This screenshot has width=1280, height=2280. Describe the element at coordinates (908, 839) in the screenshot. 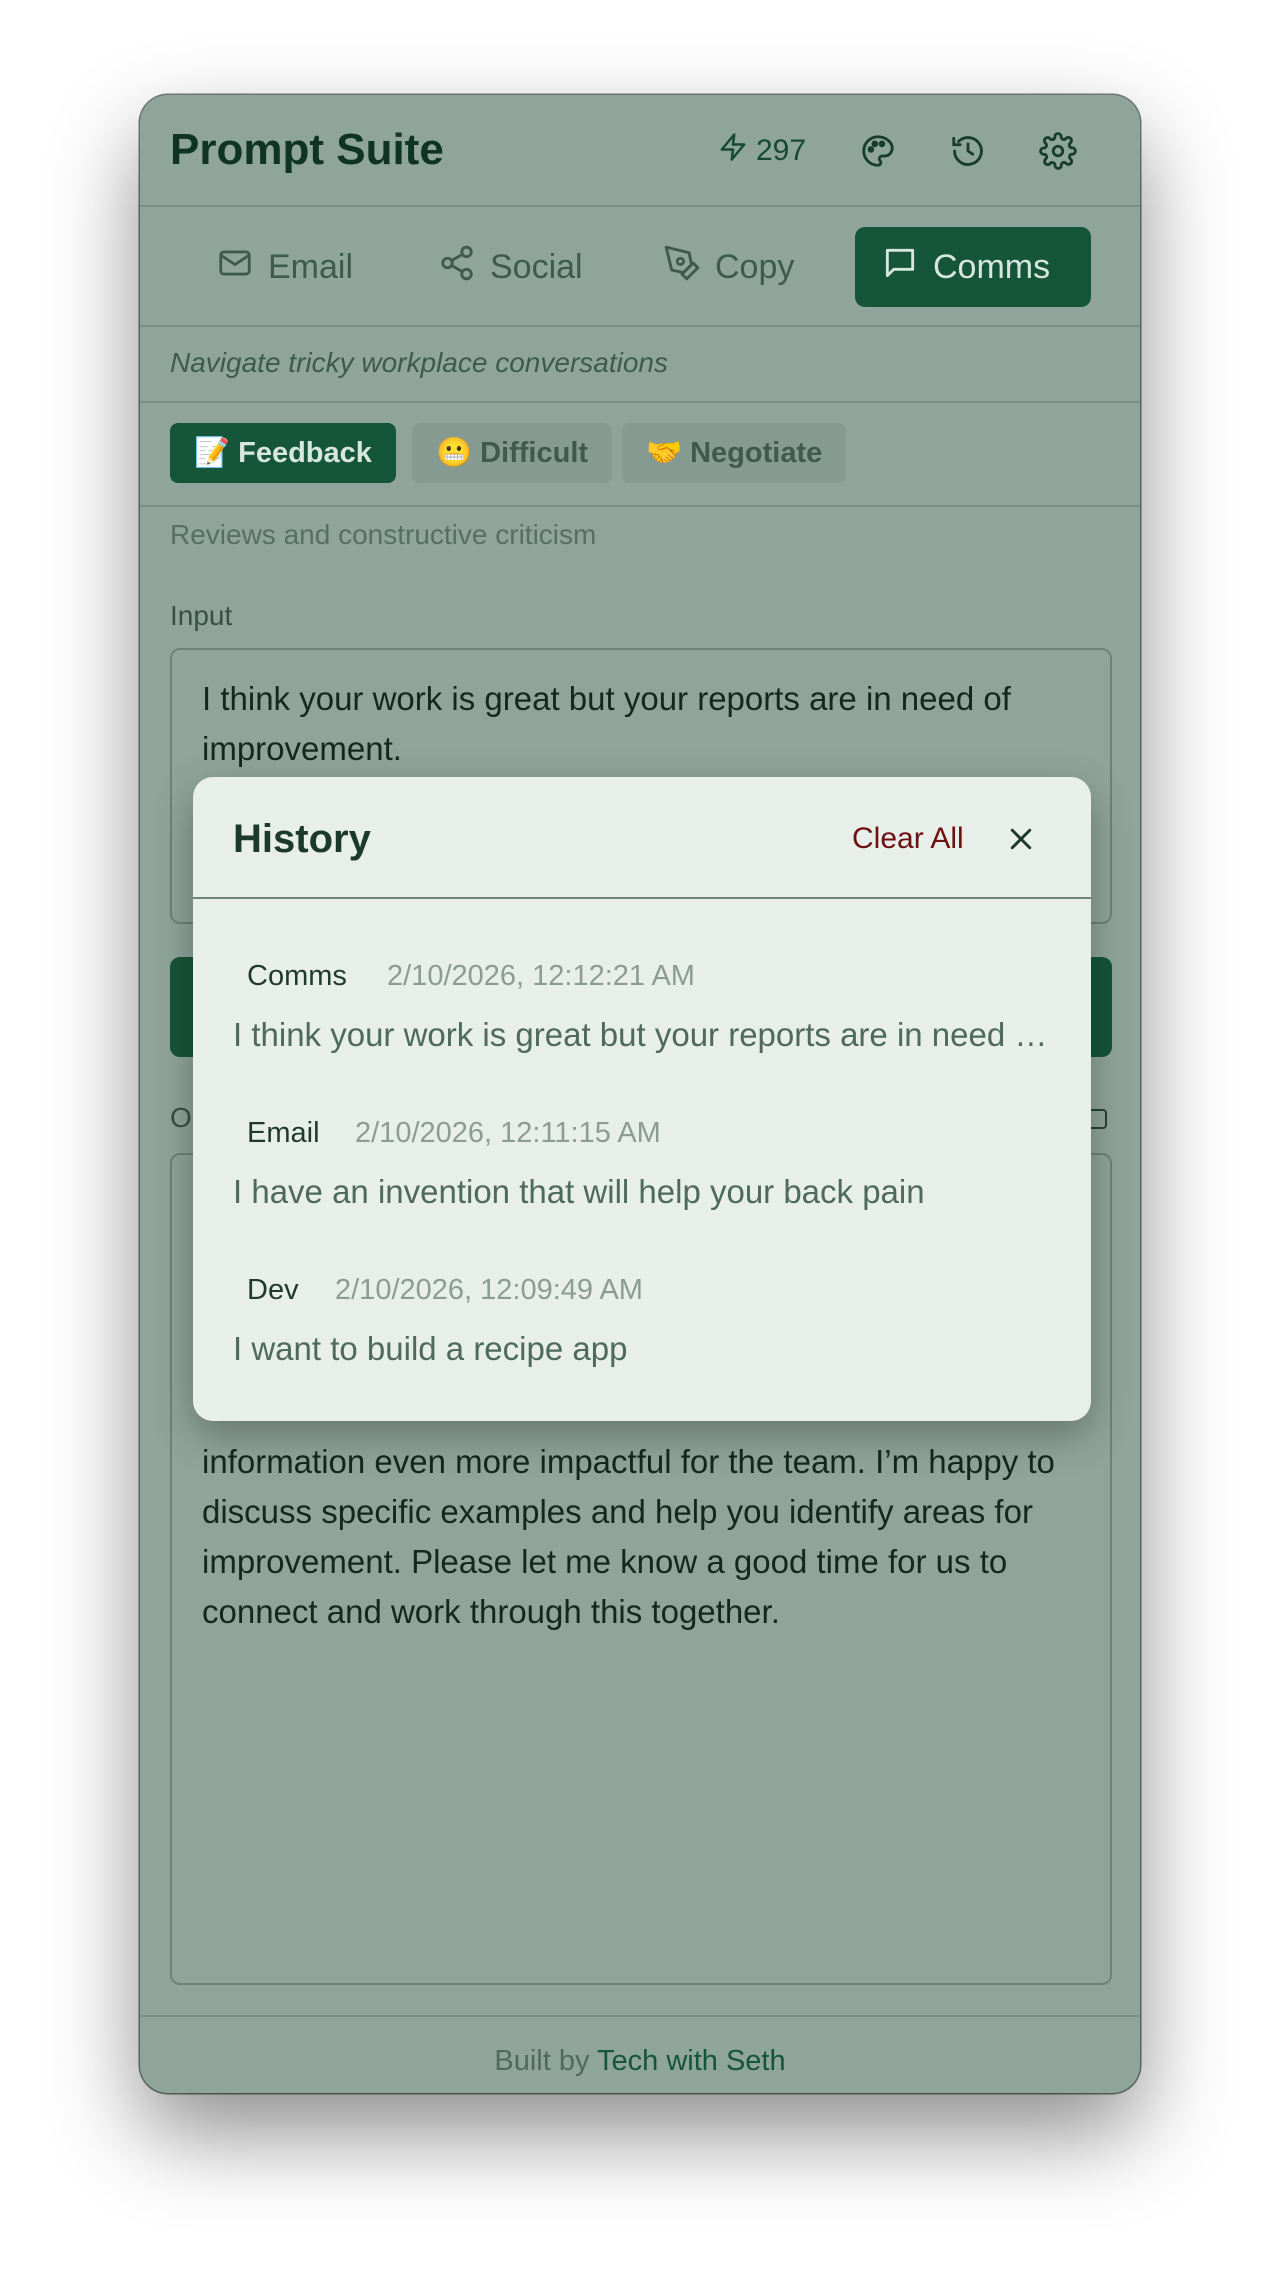

I see `clear-all-button: Clear All` at that location.